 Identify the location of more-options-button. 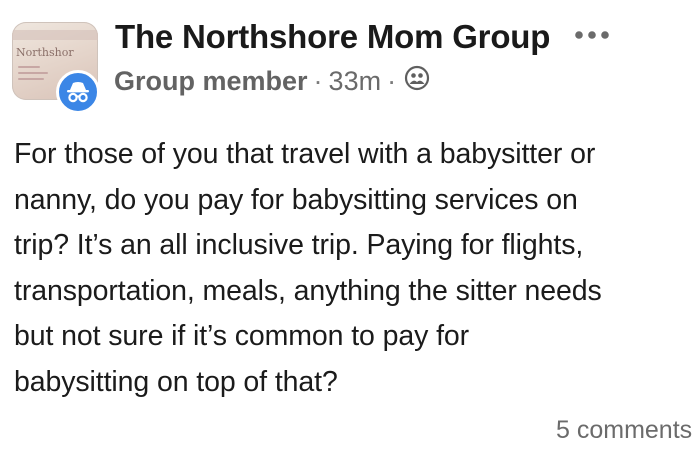
(593, 35).